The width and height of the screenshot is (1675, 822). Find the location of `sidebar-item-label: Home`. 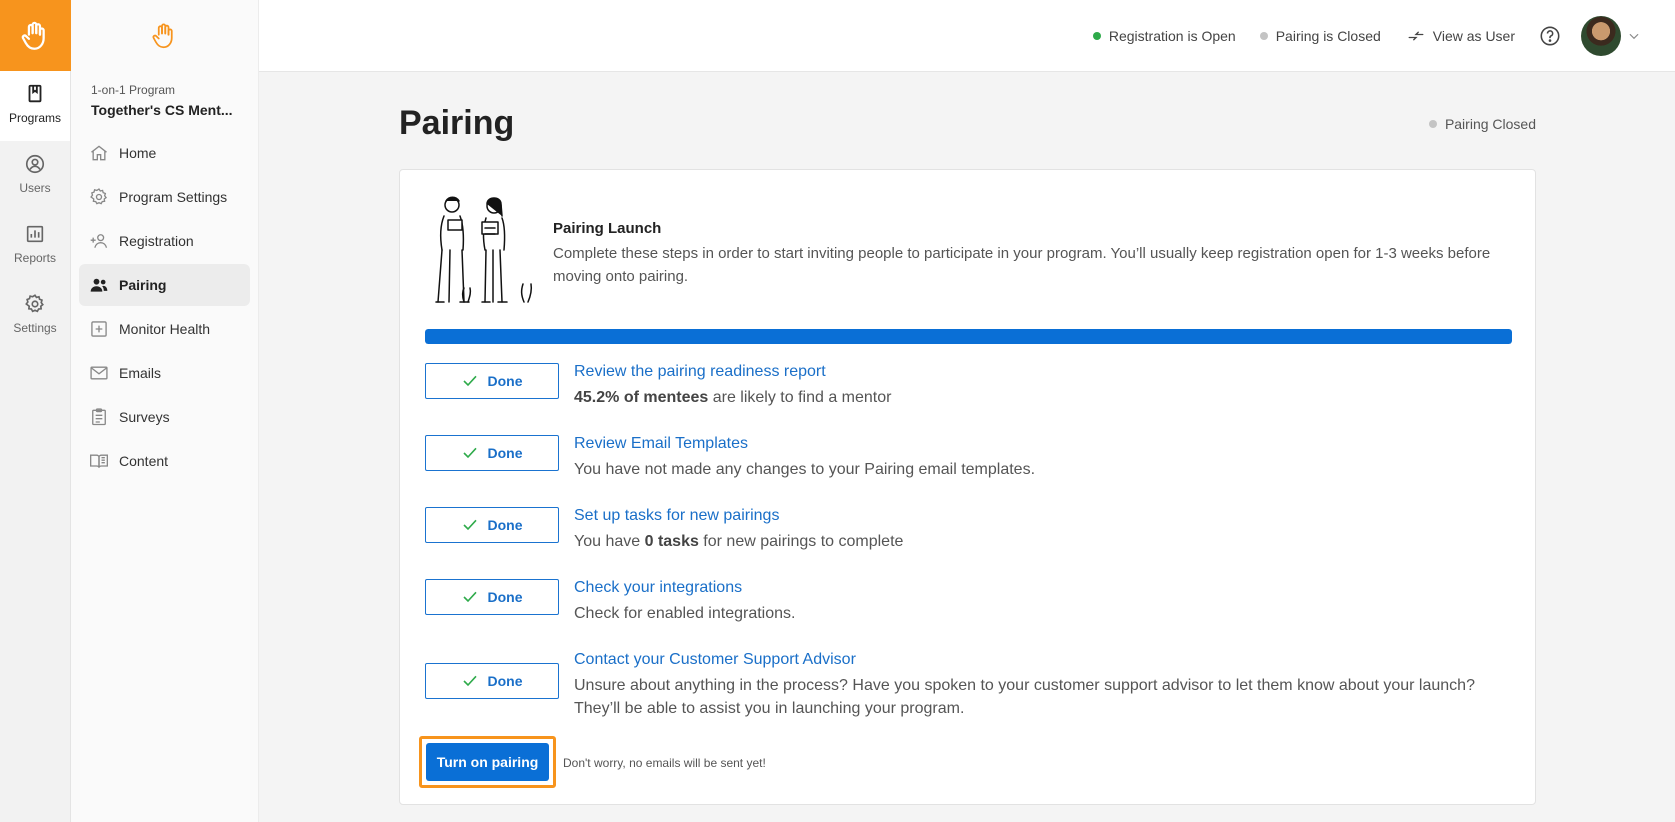

sidebar-item-label: Home is located at coordinates (138, 153).